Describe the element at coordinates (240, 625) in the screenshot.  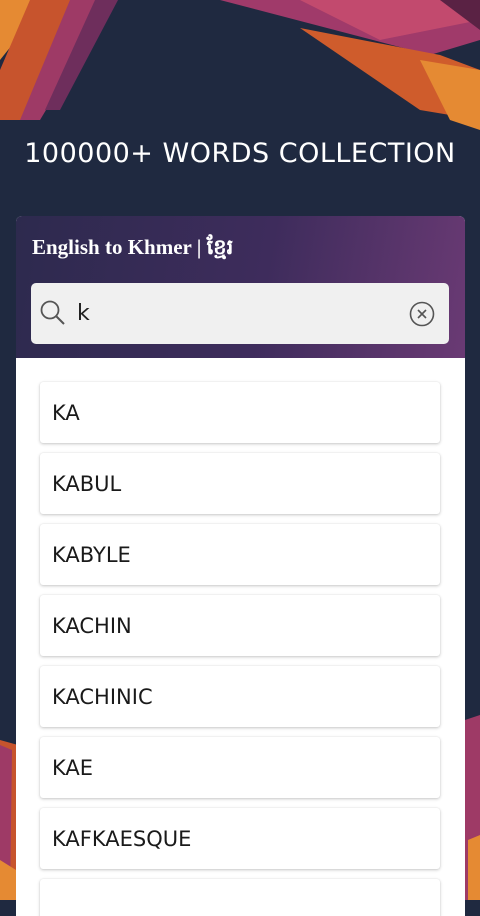
I see `list-item: KACHIN` at that location.